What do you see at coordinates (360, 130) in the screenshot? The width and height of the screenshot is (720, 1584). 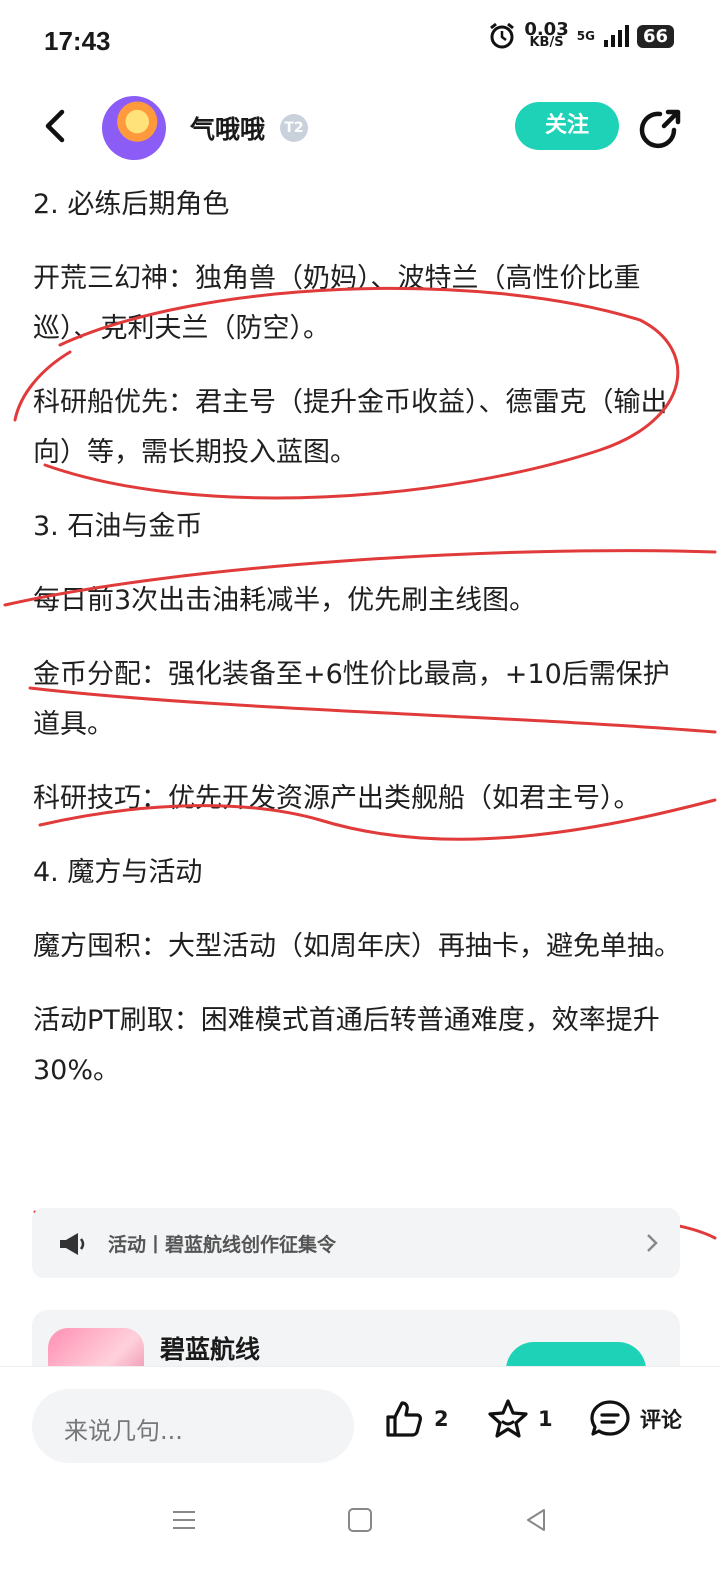 I see `post-header: 气哦哦 T2 关注` at bounding box center [360, 130].